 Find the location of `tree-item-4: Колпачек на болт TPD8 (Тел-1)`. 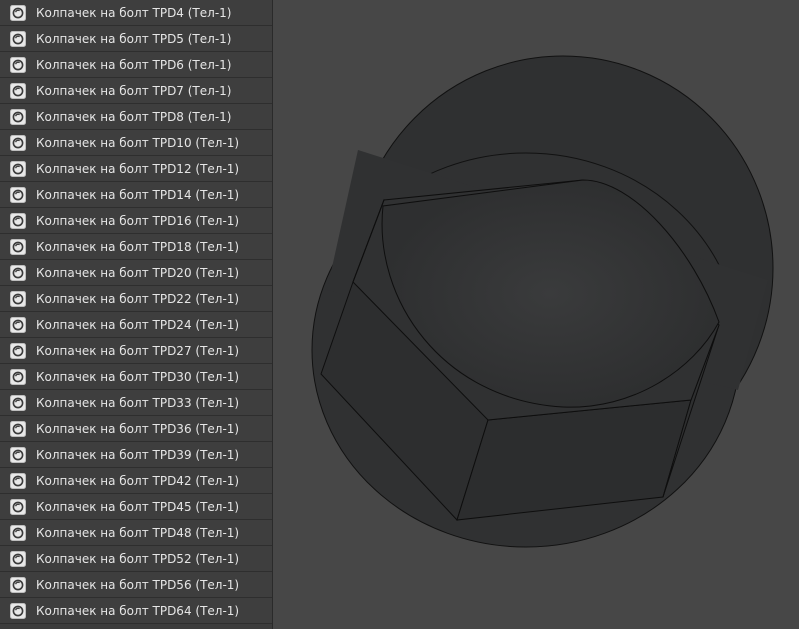

tree-item-4: Колпачек на болт TPD8 (Тел-1) is located at coordinates (136, 117).